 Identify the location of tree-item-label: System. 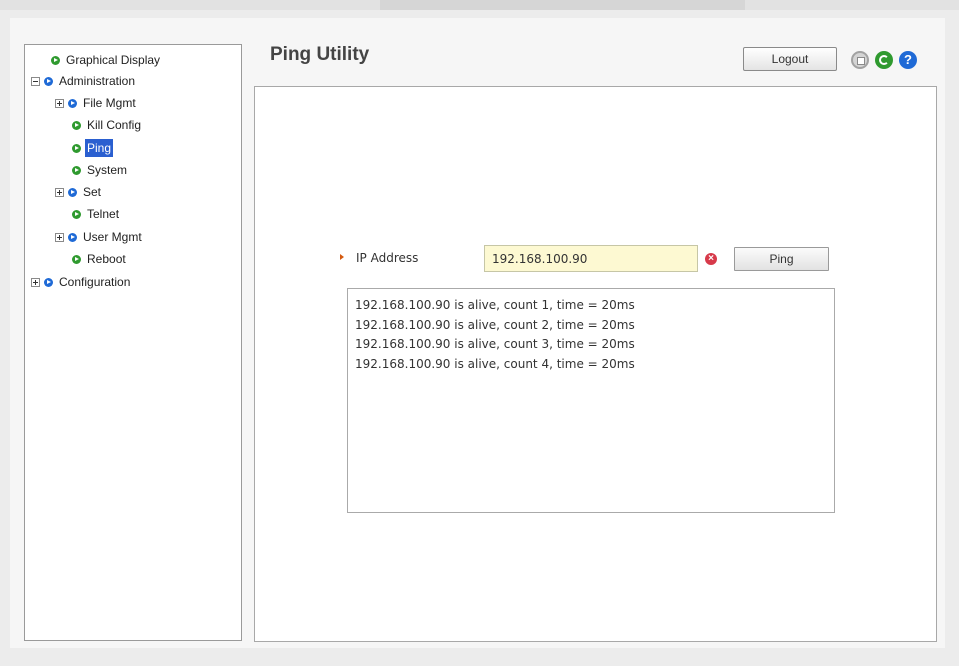
(107, 170).